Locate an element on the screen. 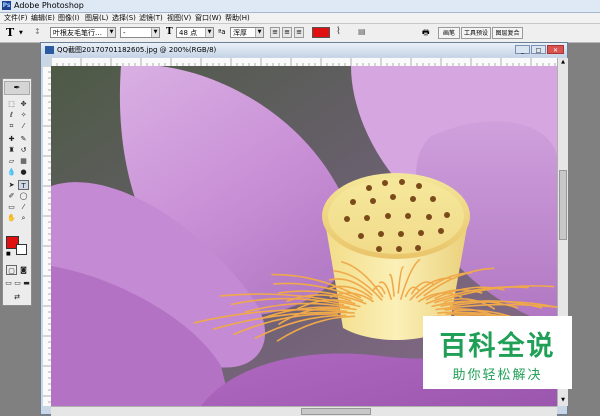  font-size-value: 48 点 is located at coordinates (188, 33).